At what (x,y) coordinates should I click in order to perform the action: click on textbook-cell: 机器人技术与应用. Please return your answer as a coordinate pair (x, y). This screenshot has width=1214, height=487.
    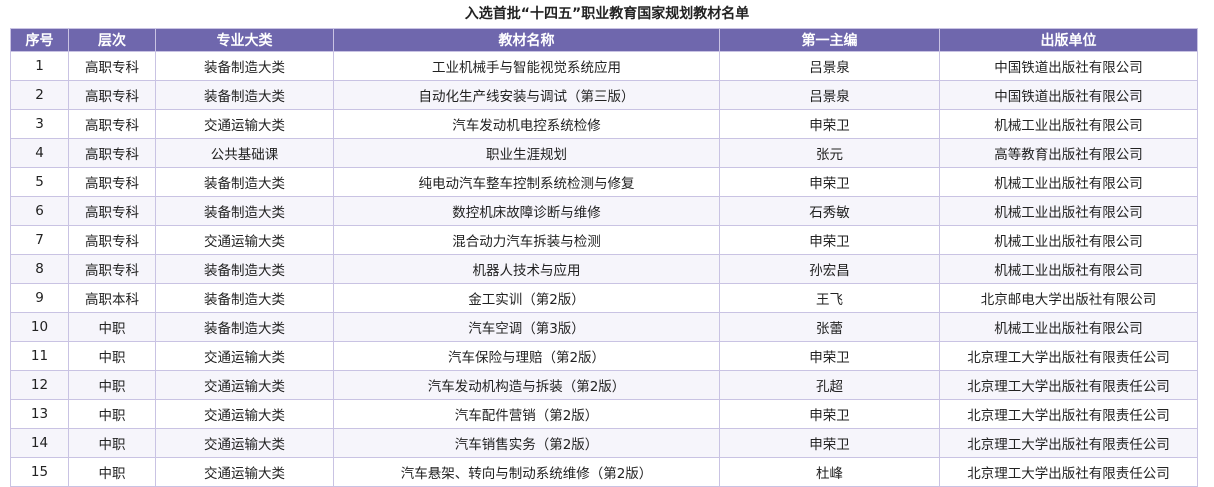
    Looking at the image, I should click on (526, 269).